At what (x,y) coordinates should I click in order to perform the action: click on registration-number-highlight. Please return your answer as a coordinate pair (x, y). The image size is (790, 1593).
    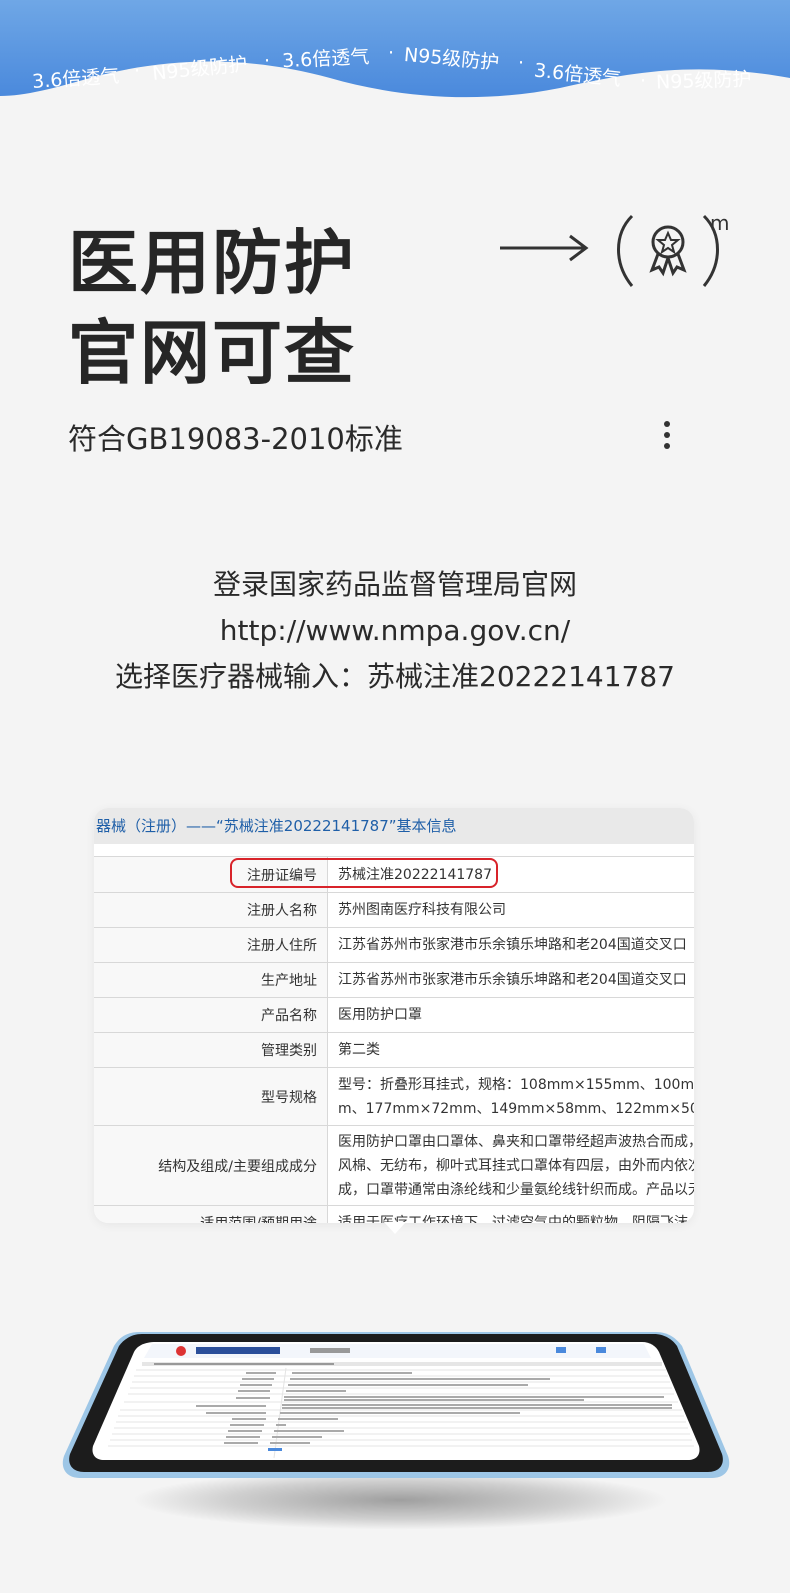
    Looking at the image, I should click on (364, 873).